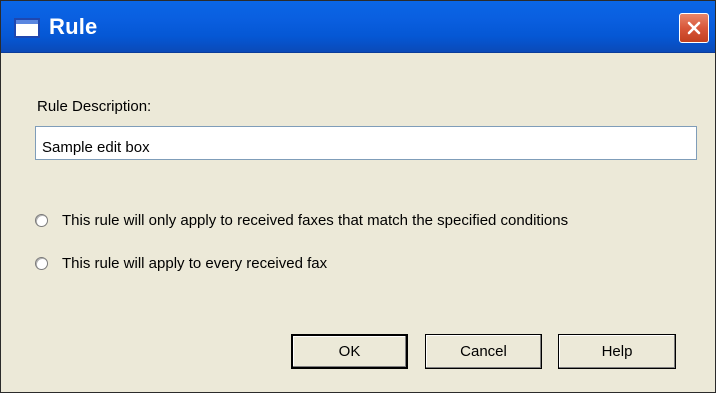 This screenshot has height=395, width=718. What do you see at coordinates (349, 351) in the screenshot?
I see `ok-button: OK` at bounding box center [349, 351].